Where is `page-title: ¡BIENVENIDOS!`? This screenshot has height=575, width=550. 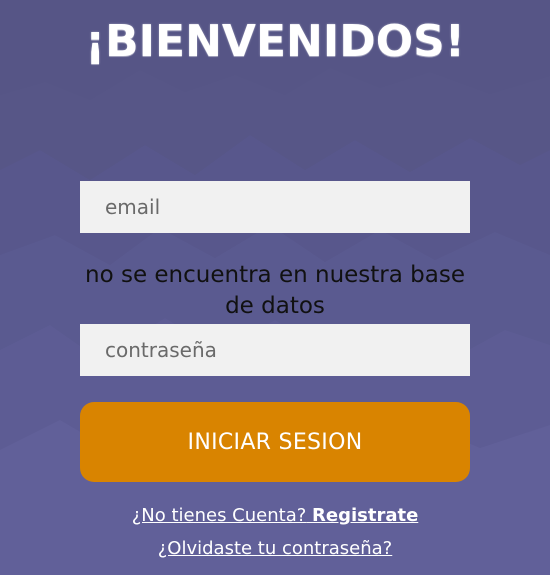 page-title: ¡BIENVENIDOS! is located at coordinates (275, 41).